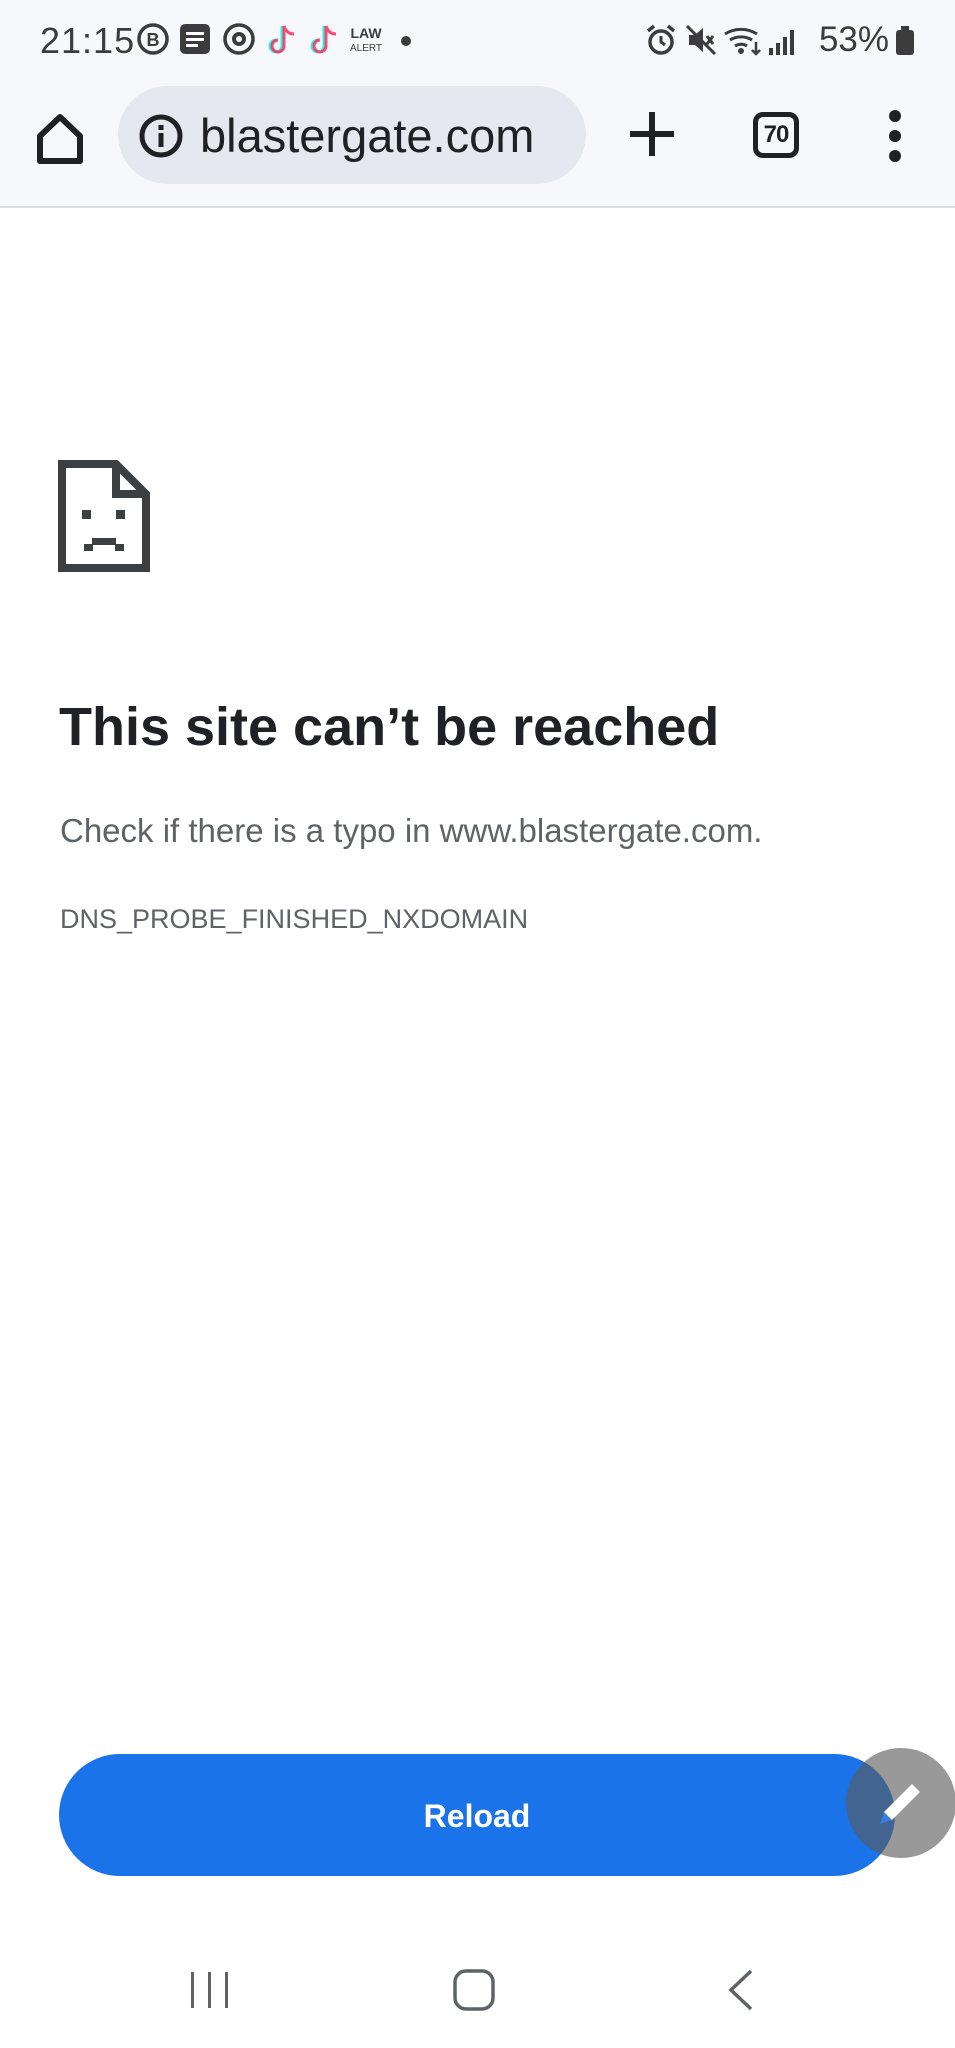 This screenshot has height=2048, width=955. Describe the element at coordinates (406, 43) in the screenshot. I see `dot-icon` at that location.